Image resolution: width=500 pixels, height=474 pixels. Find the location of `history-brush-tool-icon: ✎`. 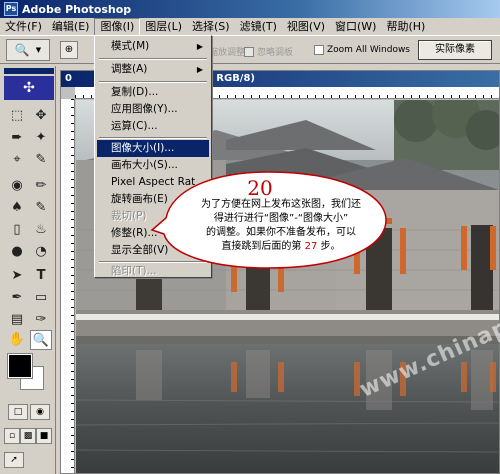

history-brush-tool-icon: ✎ is located at coordinates (41, 208).